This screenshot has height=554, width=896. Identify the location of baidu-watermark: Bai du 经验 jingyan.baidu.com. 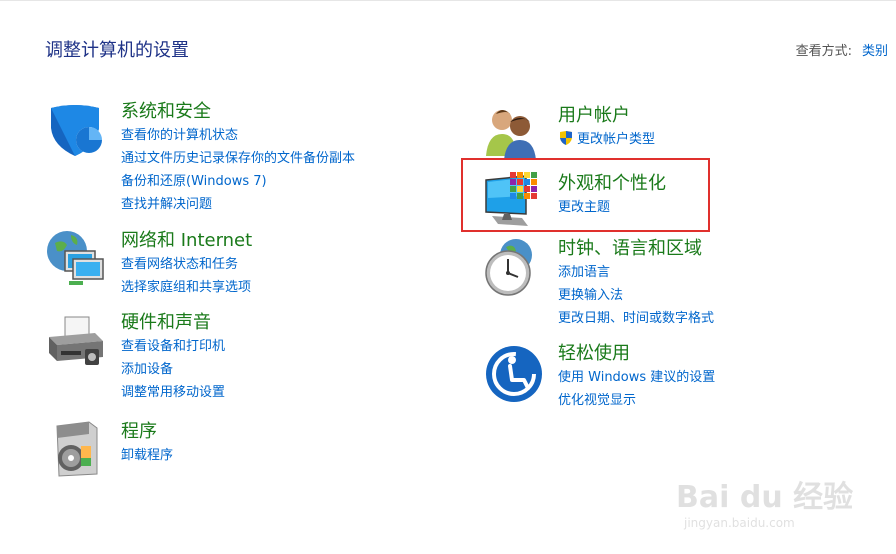
(766, 498).